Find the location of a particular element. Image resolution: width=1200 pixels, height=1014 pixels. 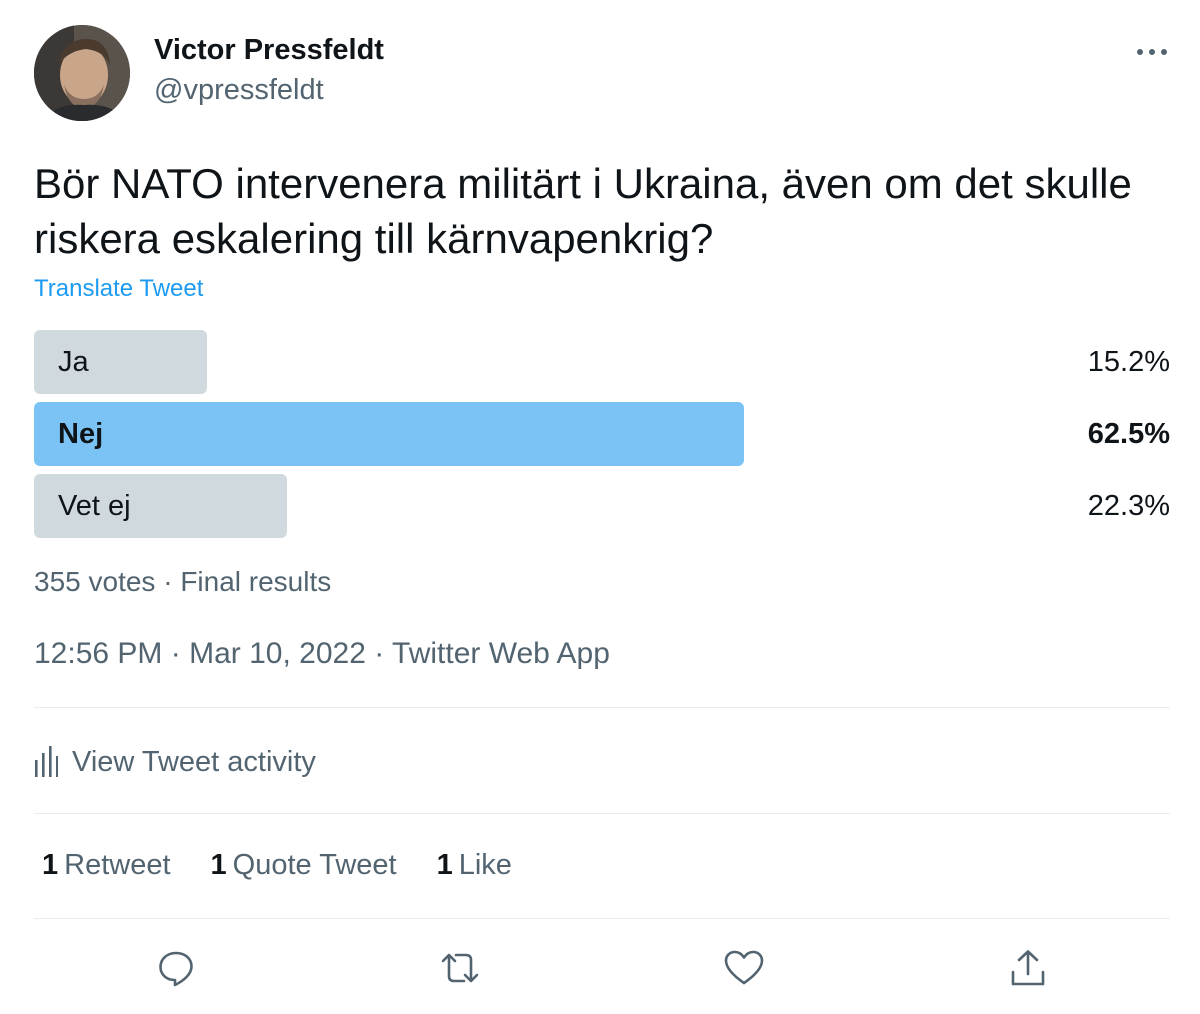

like-count-link: 1 Like is located at coordinates (474, 865).